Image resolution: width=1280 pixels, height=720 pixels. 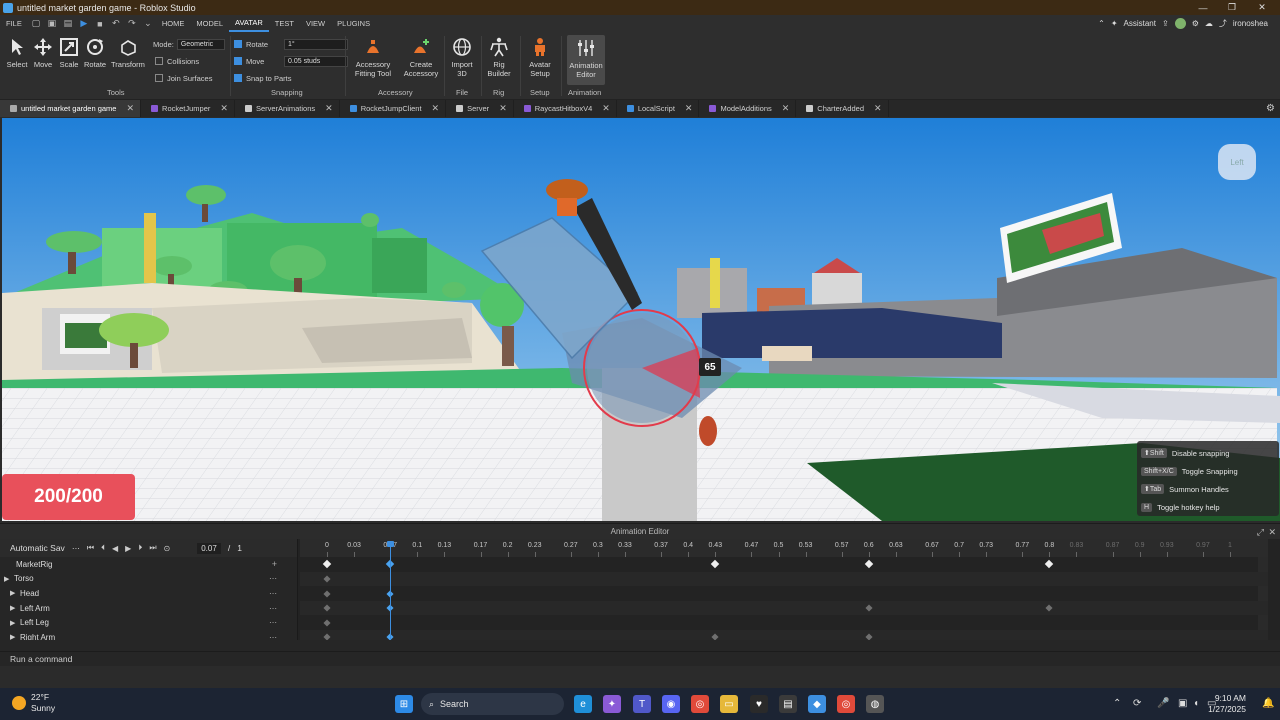 What do you see at coordinates (159, 78) in the screenshot?
I see `join-surfaces-checkbox` at bounding box center [159, 78].